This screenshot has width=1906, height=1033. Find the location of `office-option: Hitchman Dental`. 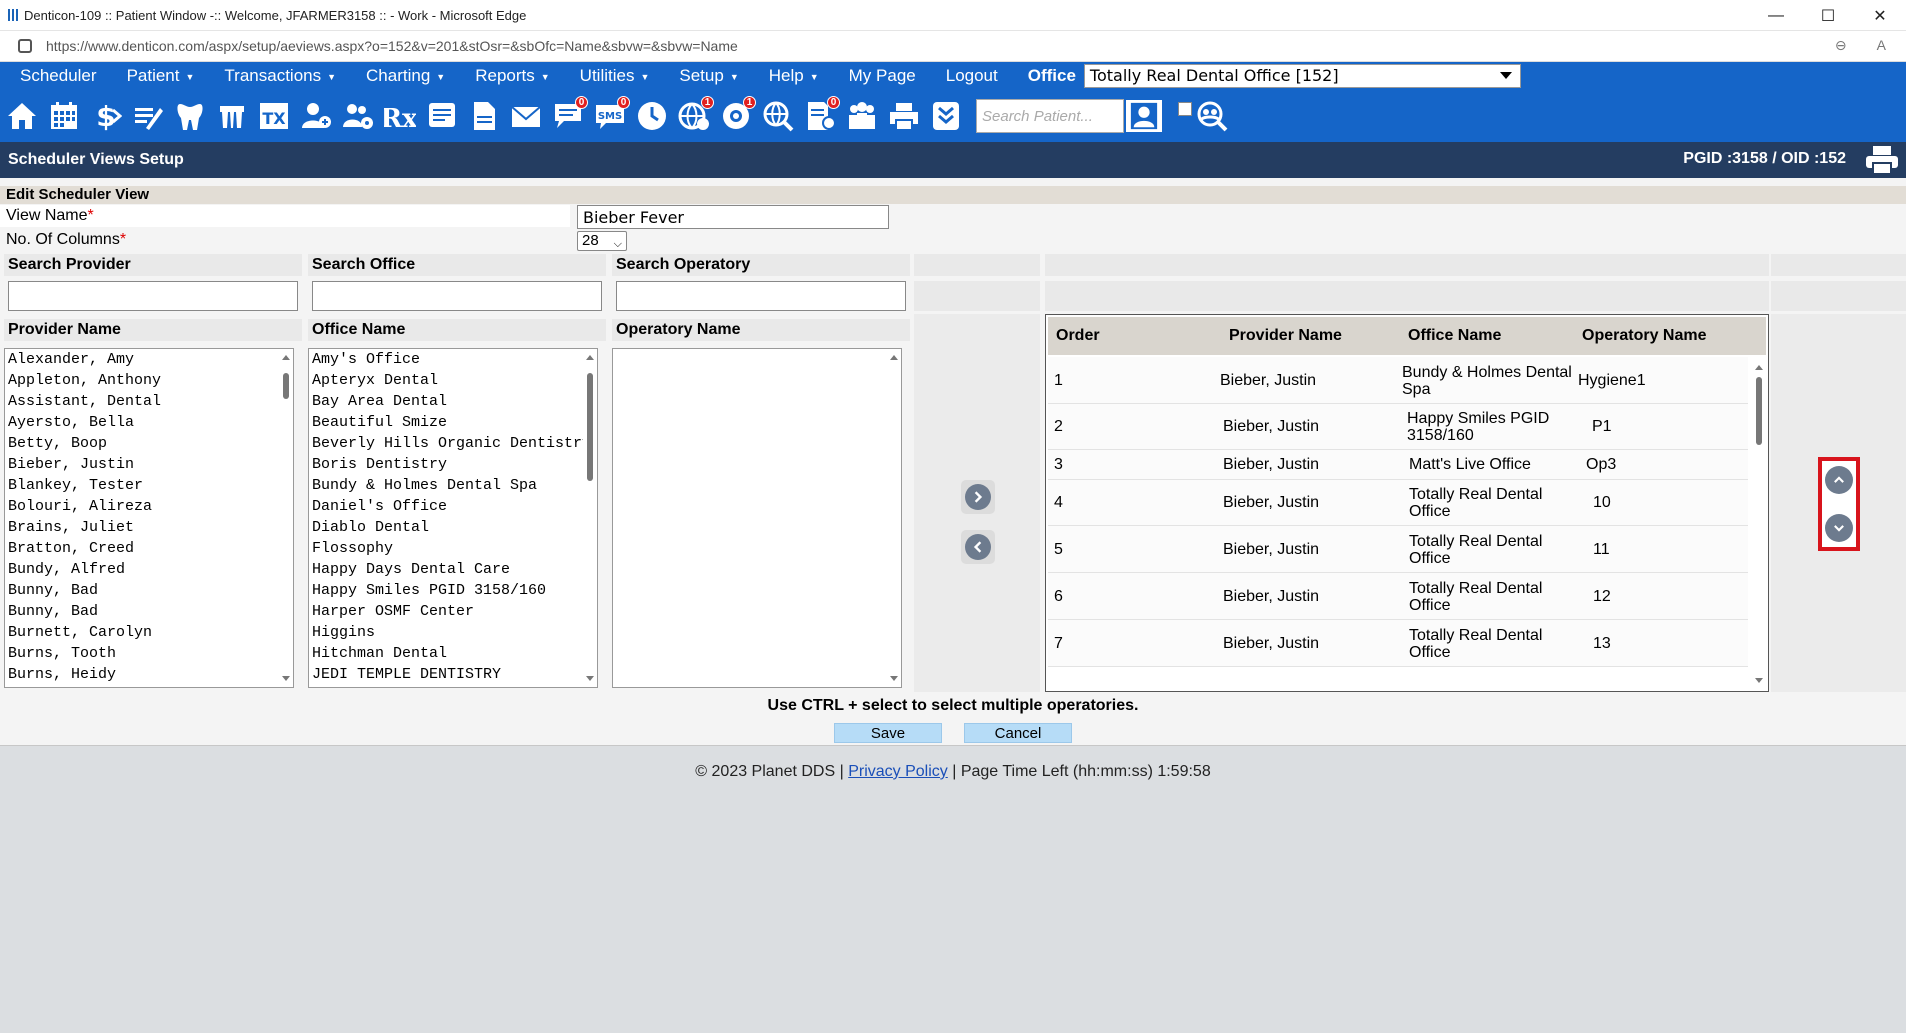

office-option: Hitchman Dental is located at coordinates (453, 653).